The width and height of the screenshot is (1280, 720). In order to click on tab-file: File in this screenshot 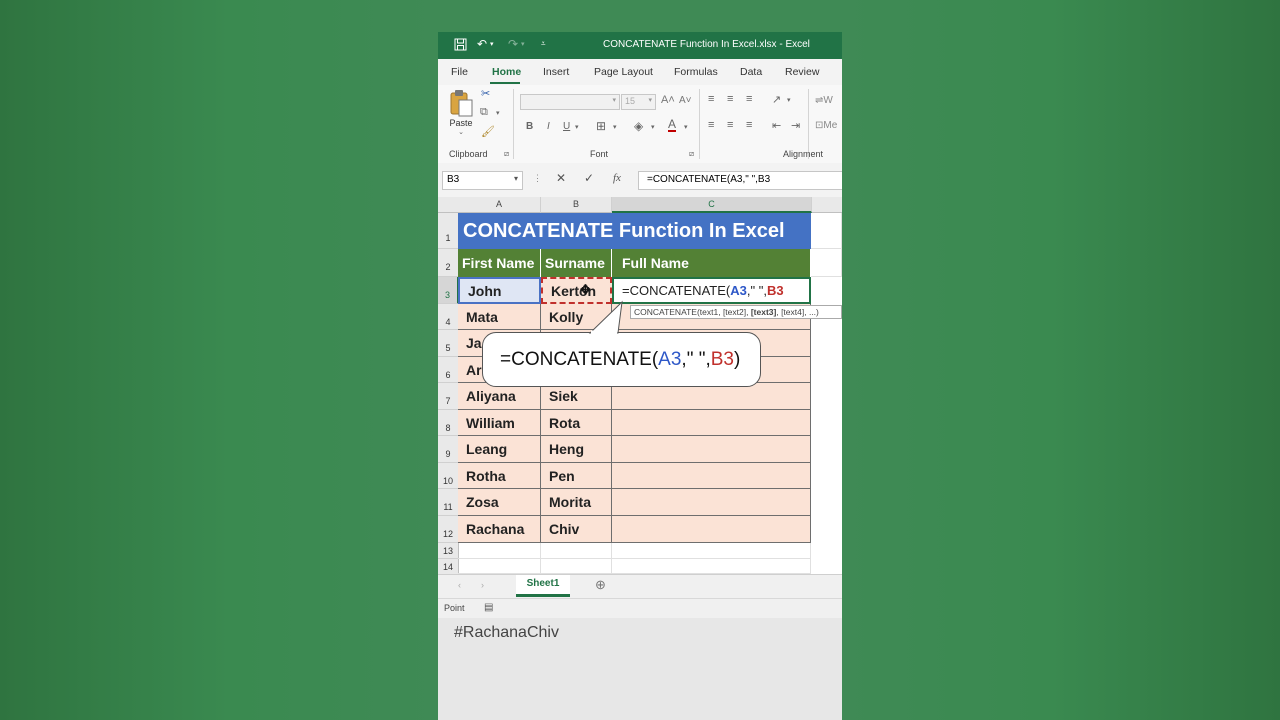, I will do `click(459, 72)`.